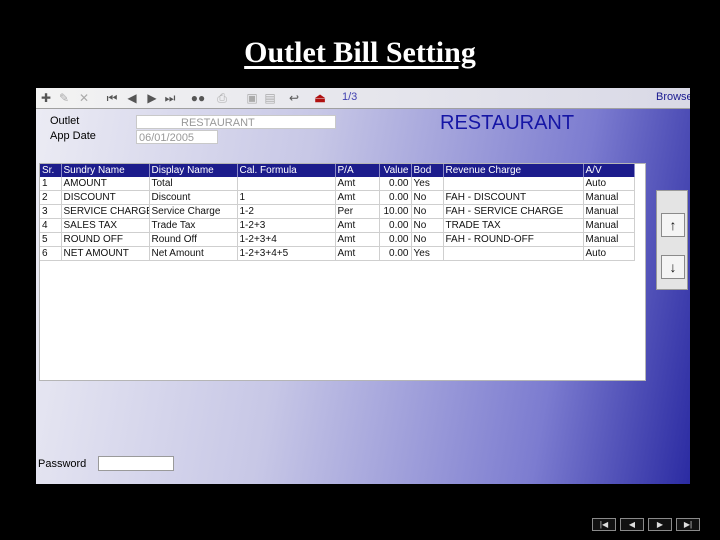 The width and height of the screenshot is (720, 540). I want to click on binoculars-icon: ●●, so click(198, 98).